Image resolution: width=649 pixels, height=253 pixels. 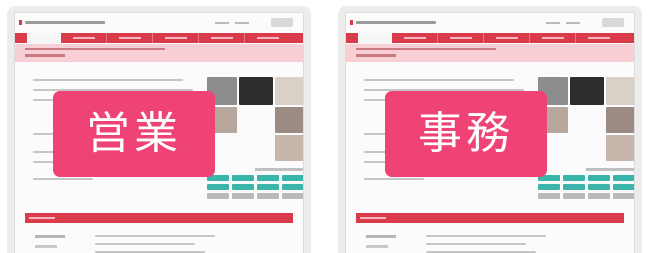 I want to click on category-label: 営業, so click(x=134, y=133).